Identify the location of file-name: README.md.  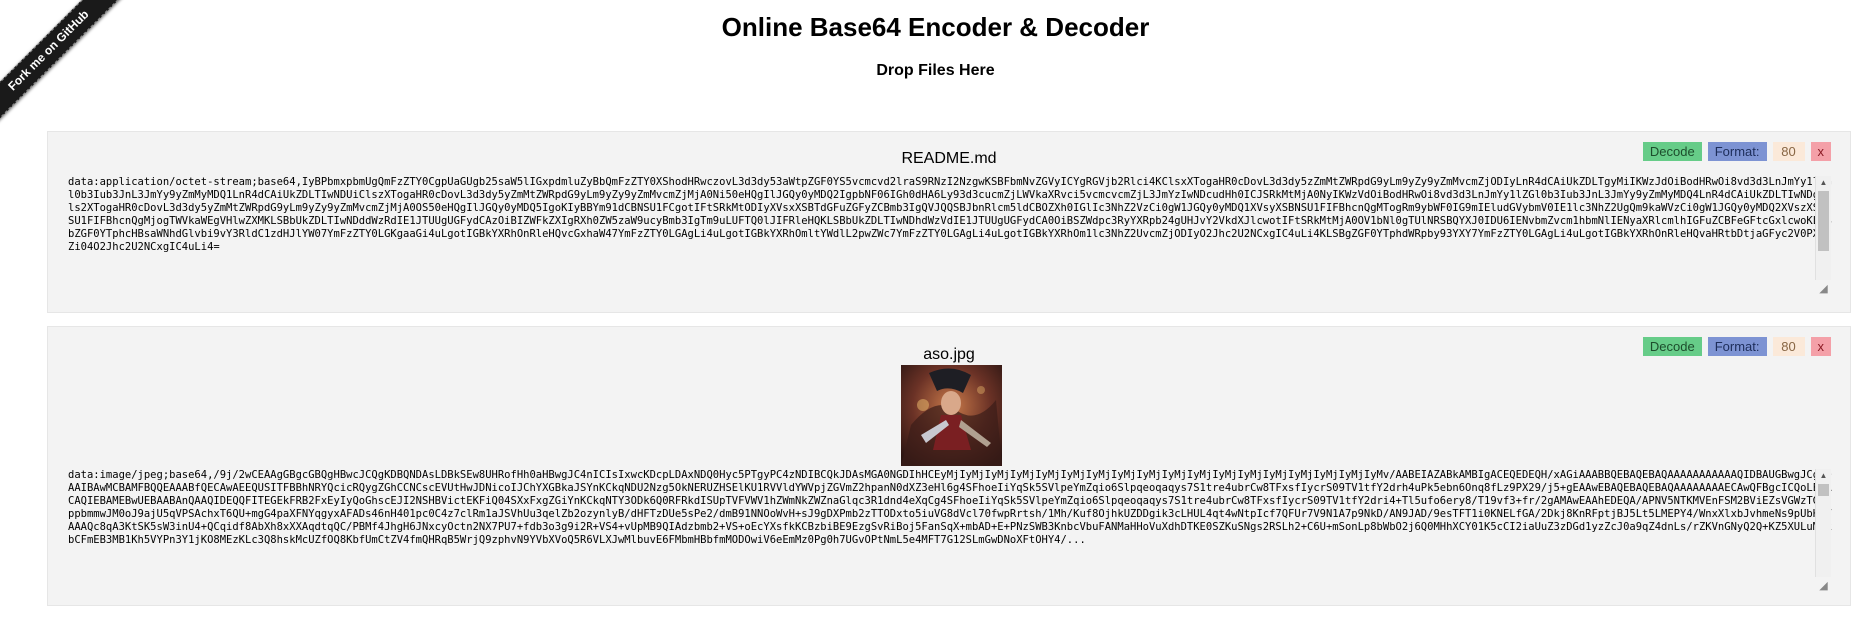
(949, 158).